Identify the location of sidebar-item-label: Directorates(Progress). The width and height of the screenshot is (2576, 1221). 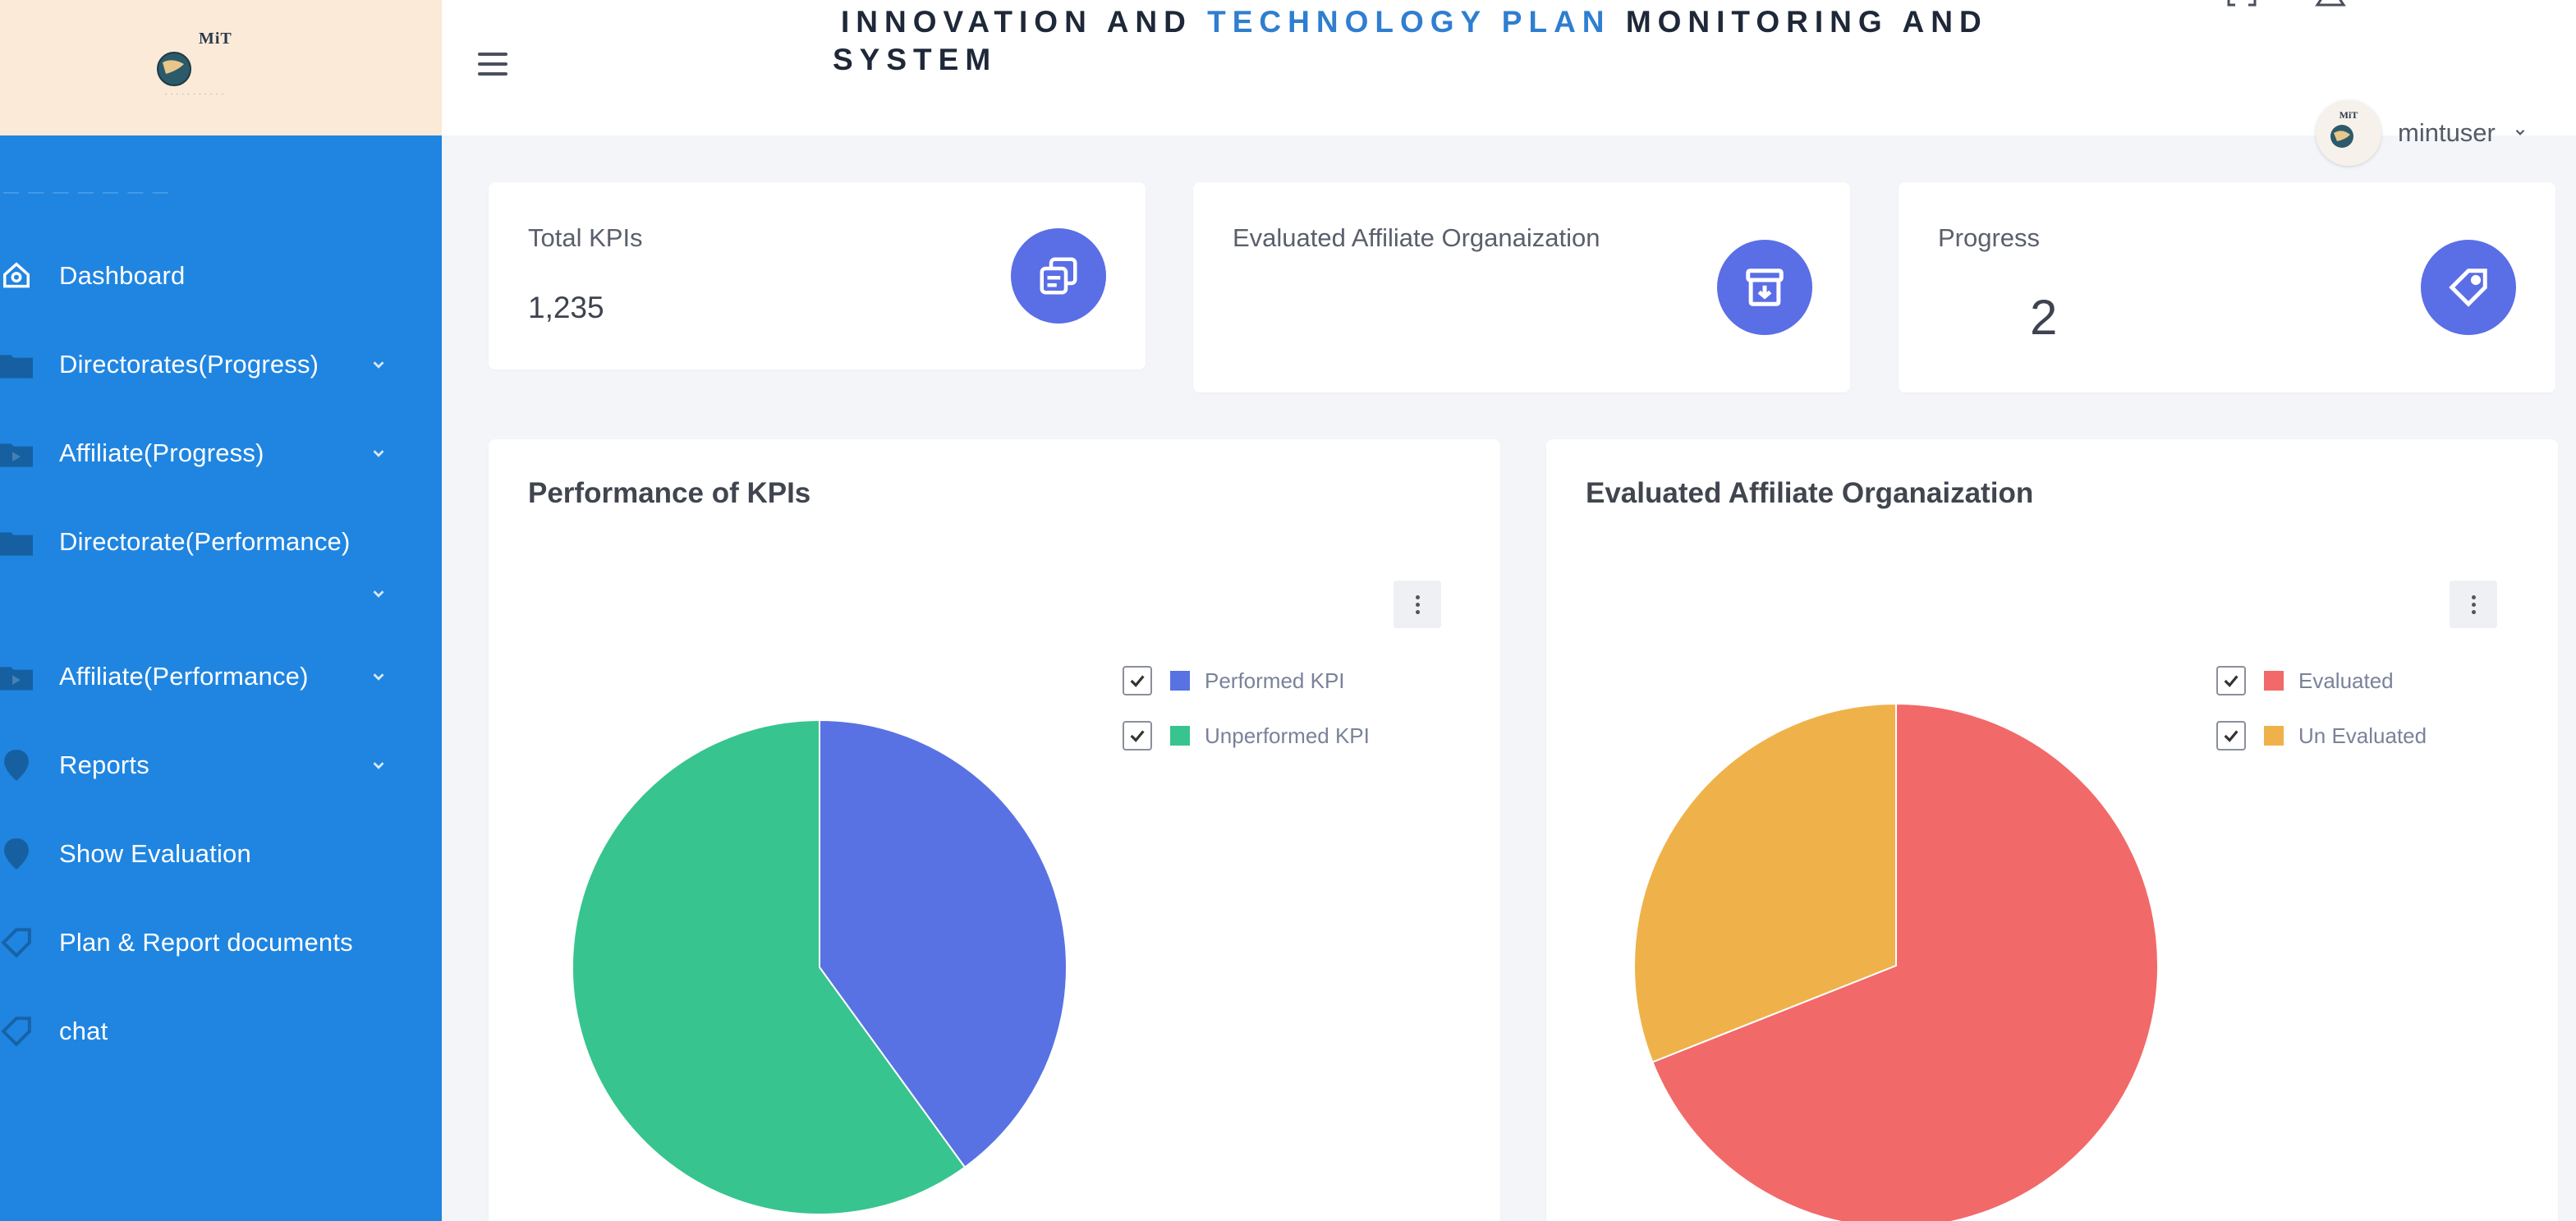
(189, 364).